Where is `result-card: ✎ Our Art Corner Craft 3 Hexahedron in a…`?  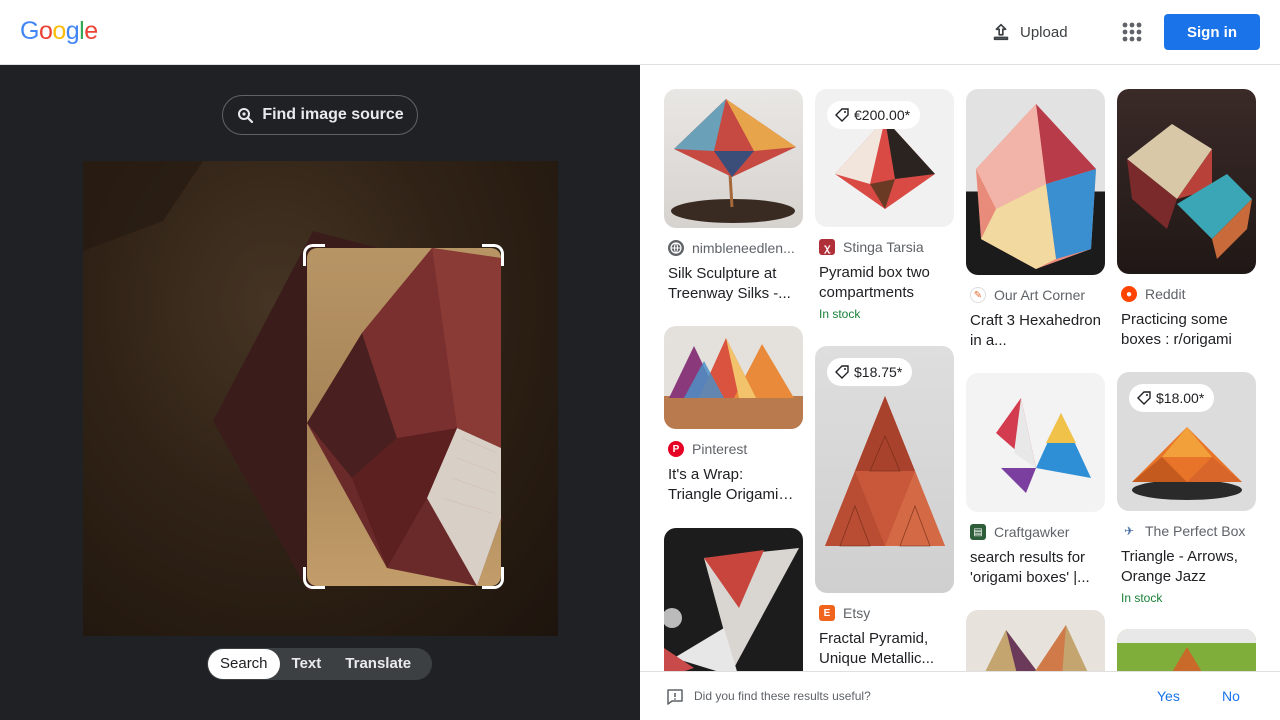 result-card: ✎ Our Art Corner Craft 3 Hexahedron in a… is located at coordinates (1035, 220).